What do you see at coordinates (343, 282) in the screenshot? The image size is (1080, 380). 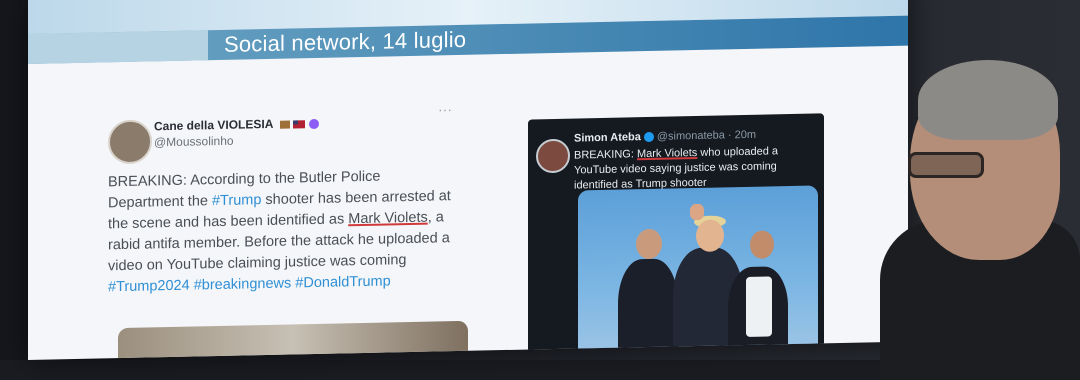 I see `hashtag: #DonaldTrump` at bounding box center [343, 282].